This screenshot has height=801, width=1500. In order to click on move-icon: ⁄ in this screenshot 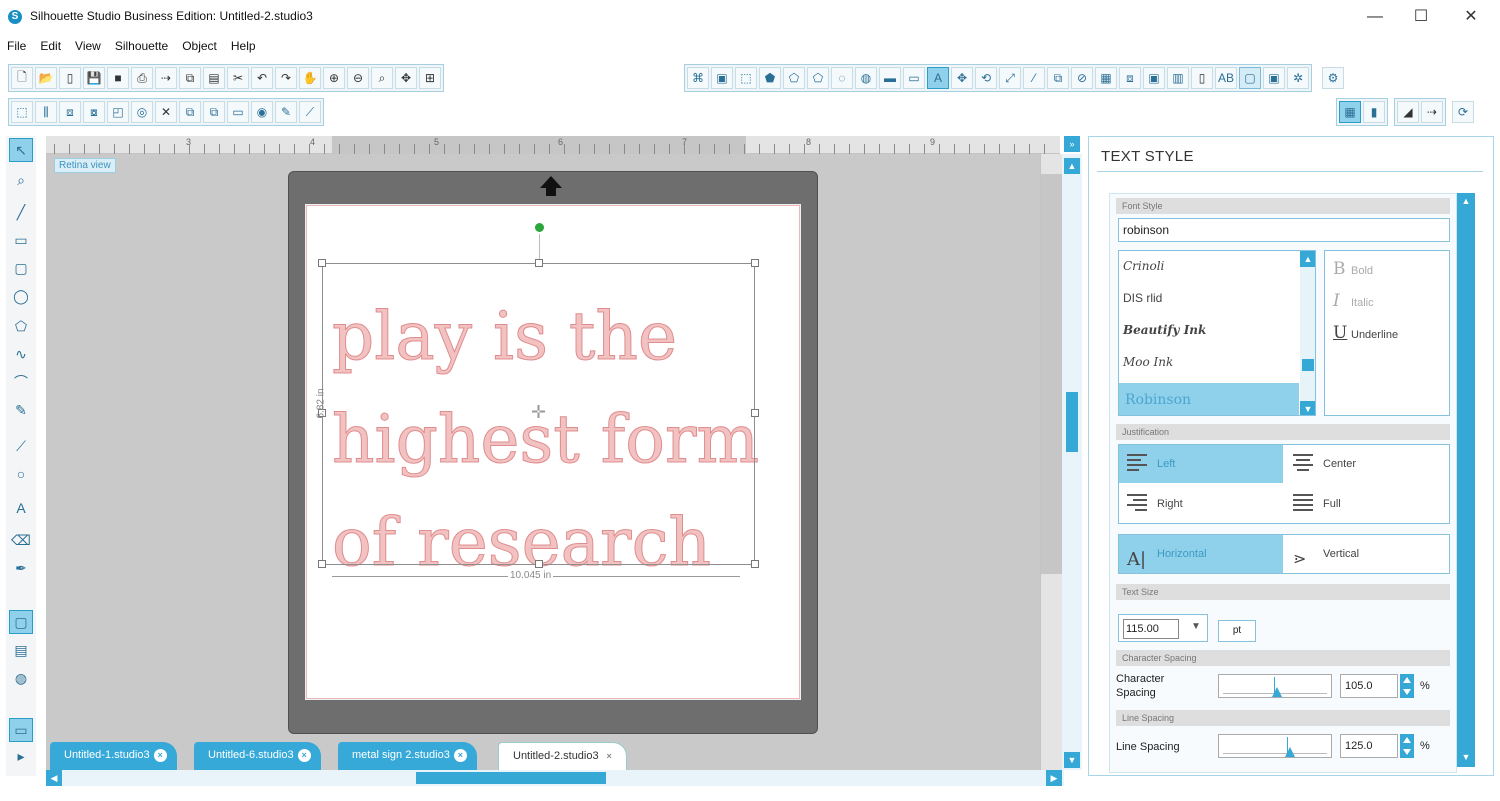, I will do `click(1034, 78)`.